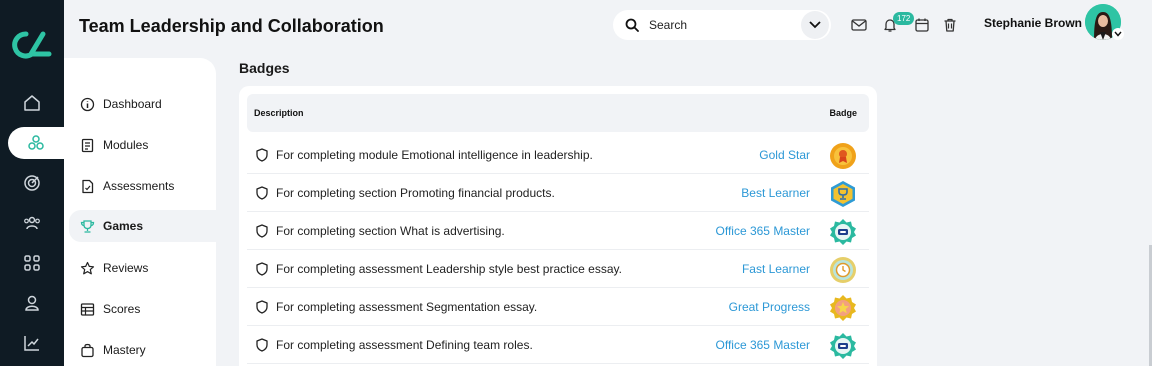  Describe the element at coordinates (124, 350) in the screenshot. I see `subnav-label: Mastery` at that location.